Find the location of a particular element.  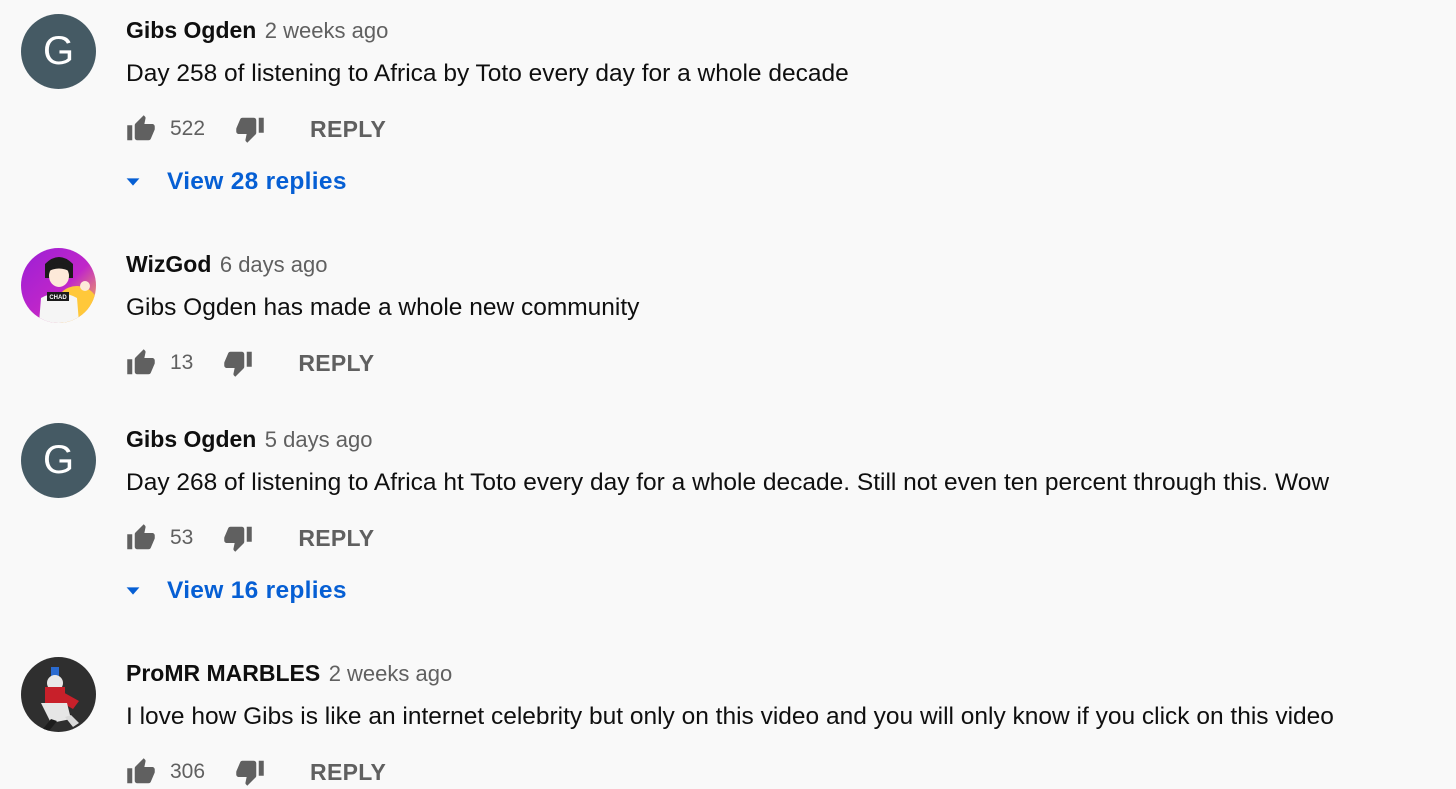

like-count: 306 is located at coordinates (188, 771).